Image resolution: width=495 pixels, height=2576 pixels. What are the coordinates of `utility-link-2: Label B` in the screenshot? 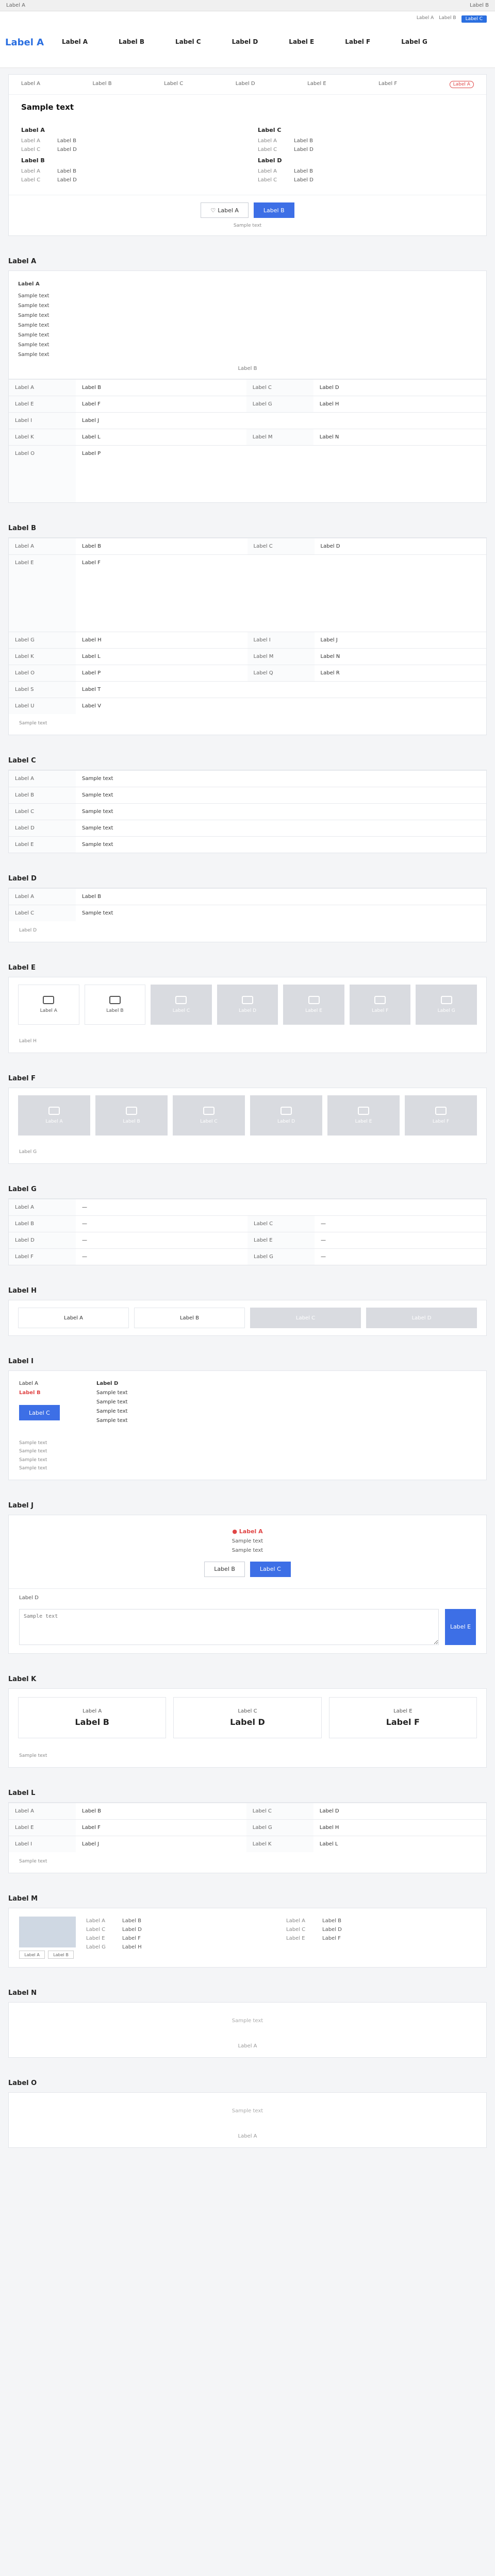 It's located at (447, 19).